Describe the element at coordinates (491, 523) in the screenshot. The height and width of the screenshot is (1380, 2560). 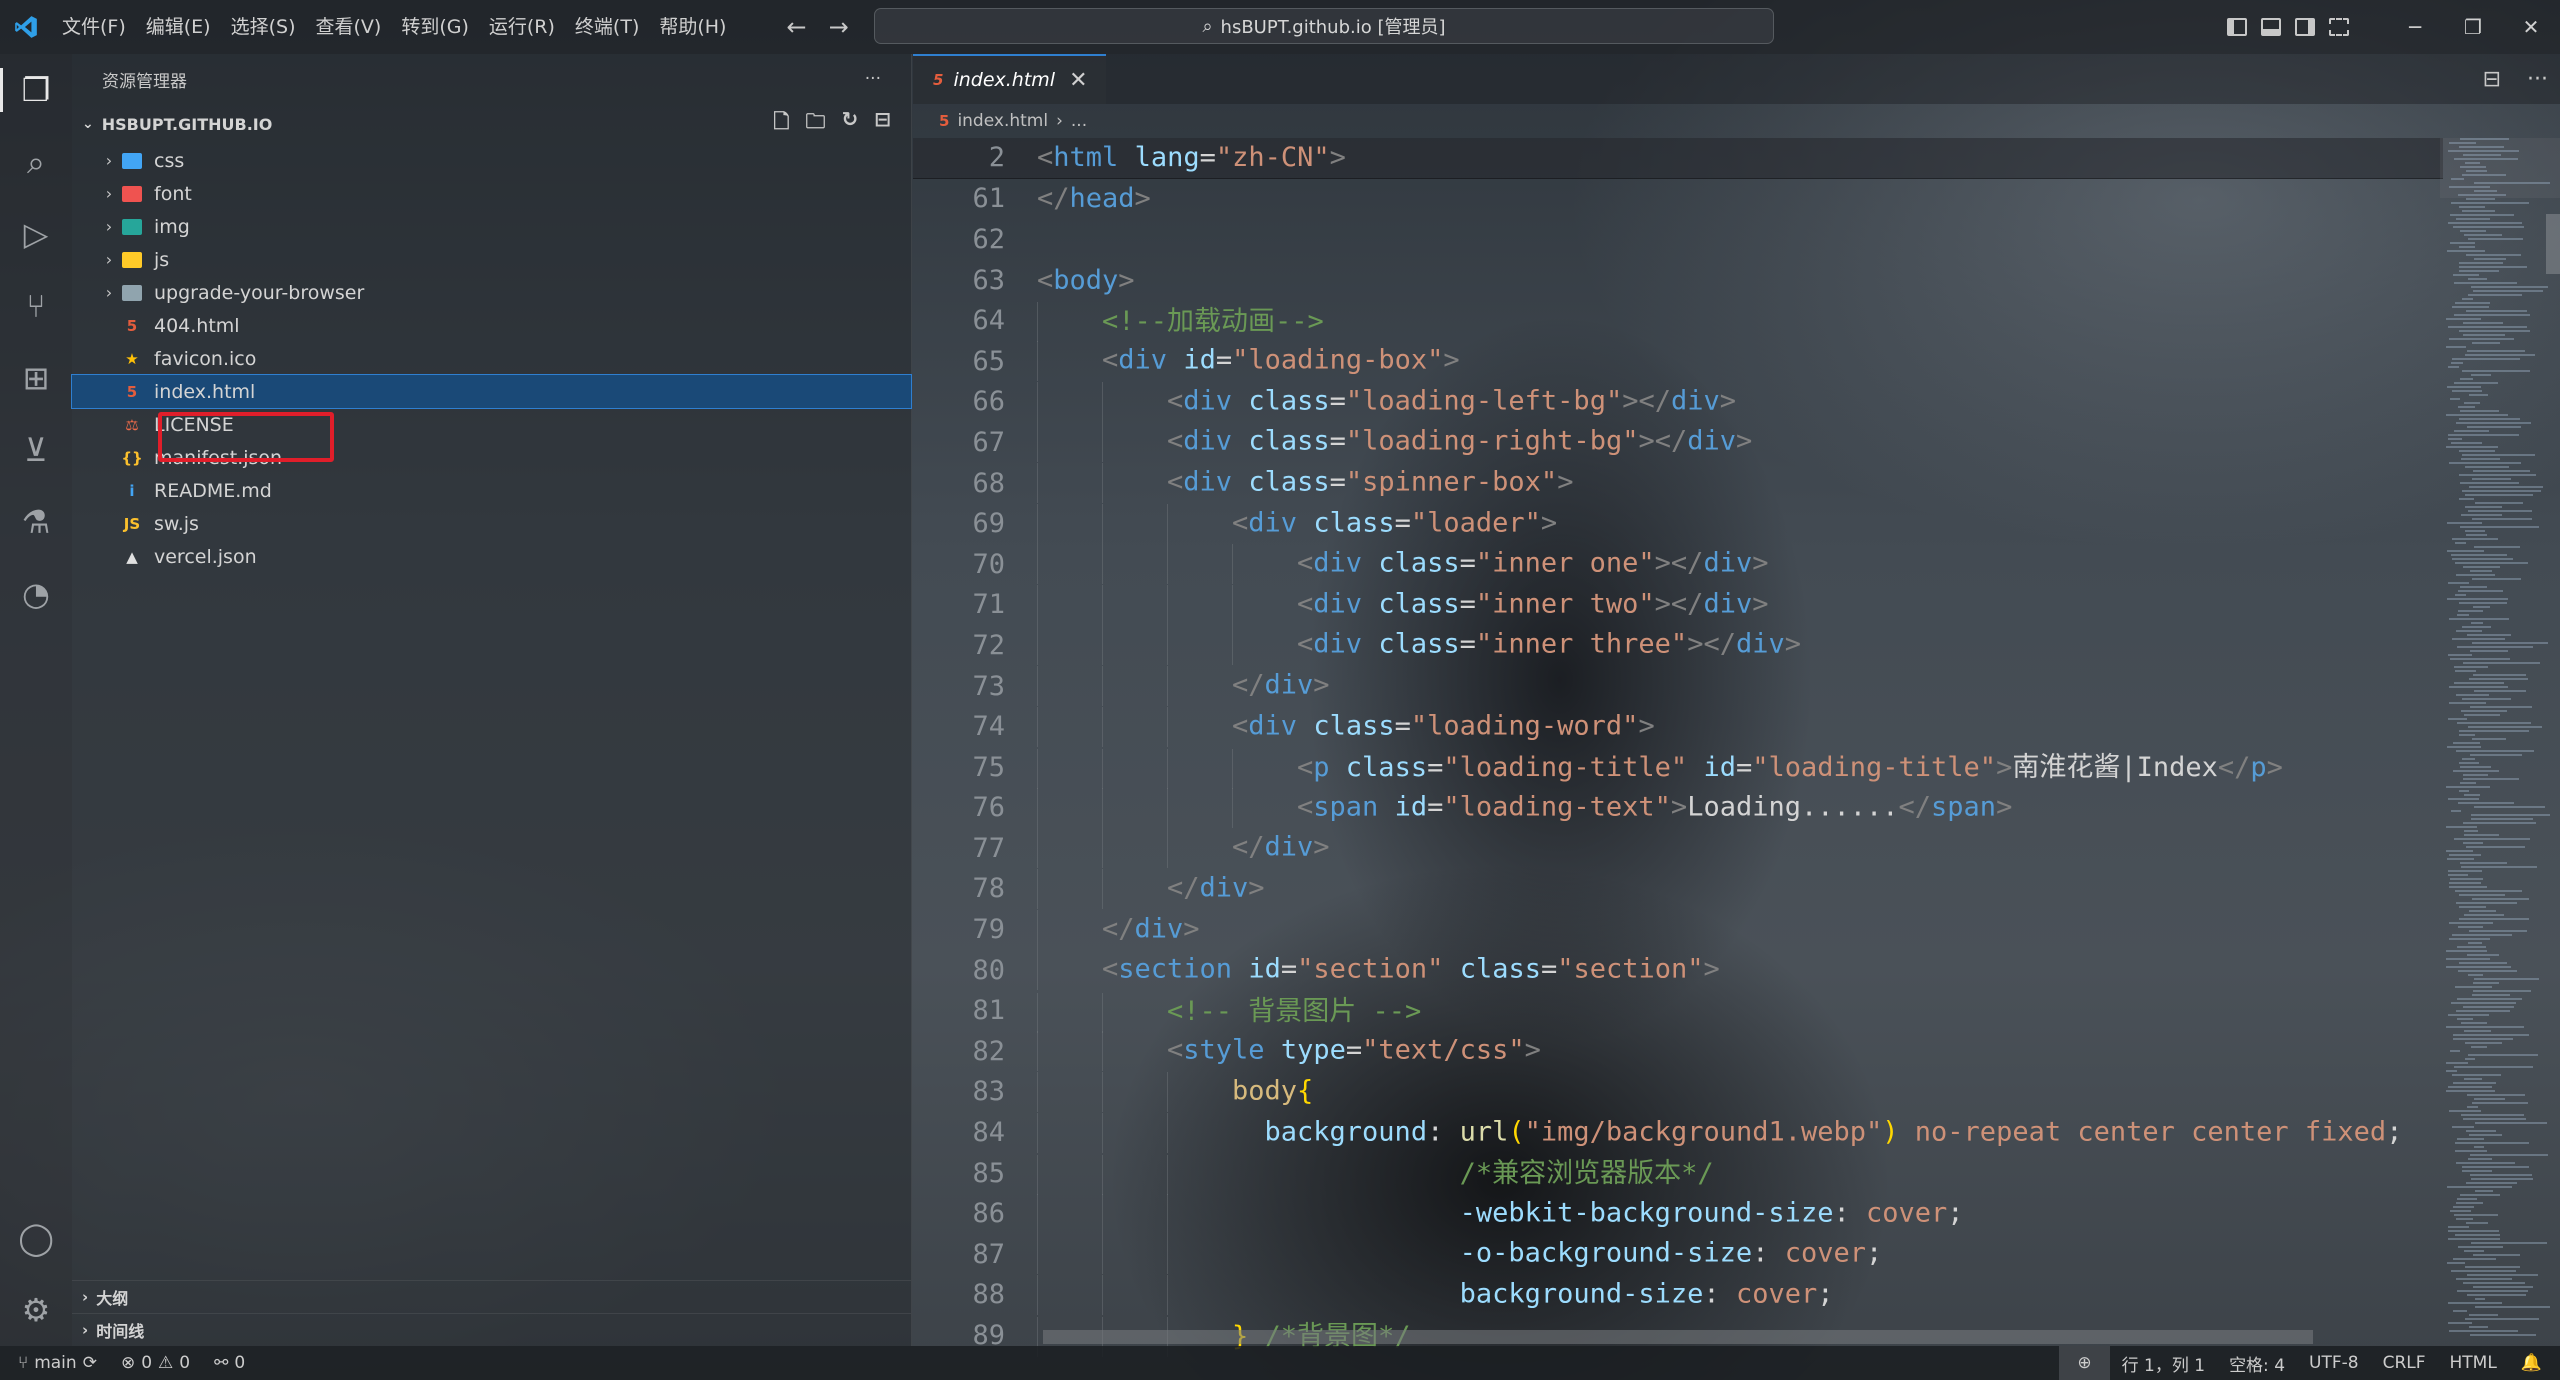
I see `tree-file: JS sw.js` at that location.